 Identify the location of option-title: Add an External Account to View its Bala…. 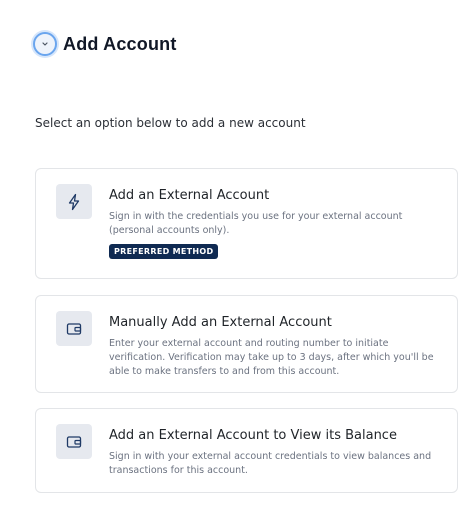
(253, 435).